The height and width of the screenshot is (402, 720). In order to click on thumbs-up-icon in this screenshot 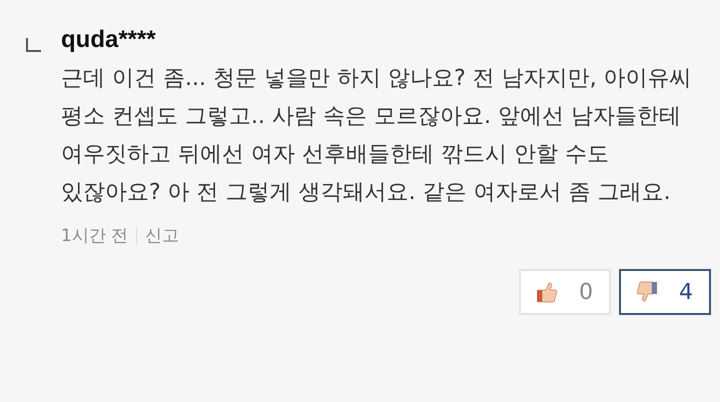, I will do `click(547, 292)`.